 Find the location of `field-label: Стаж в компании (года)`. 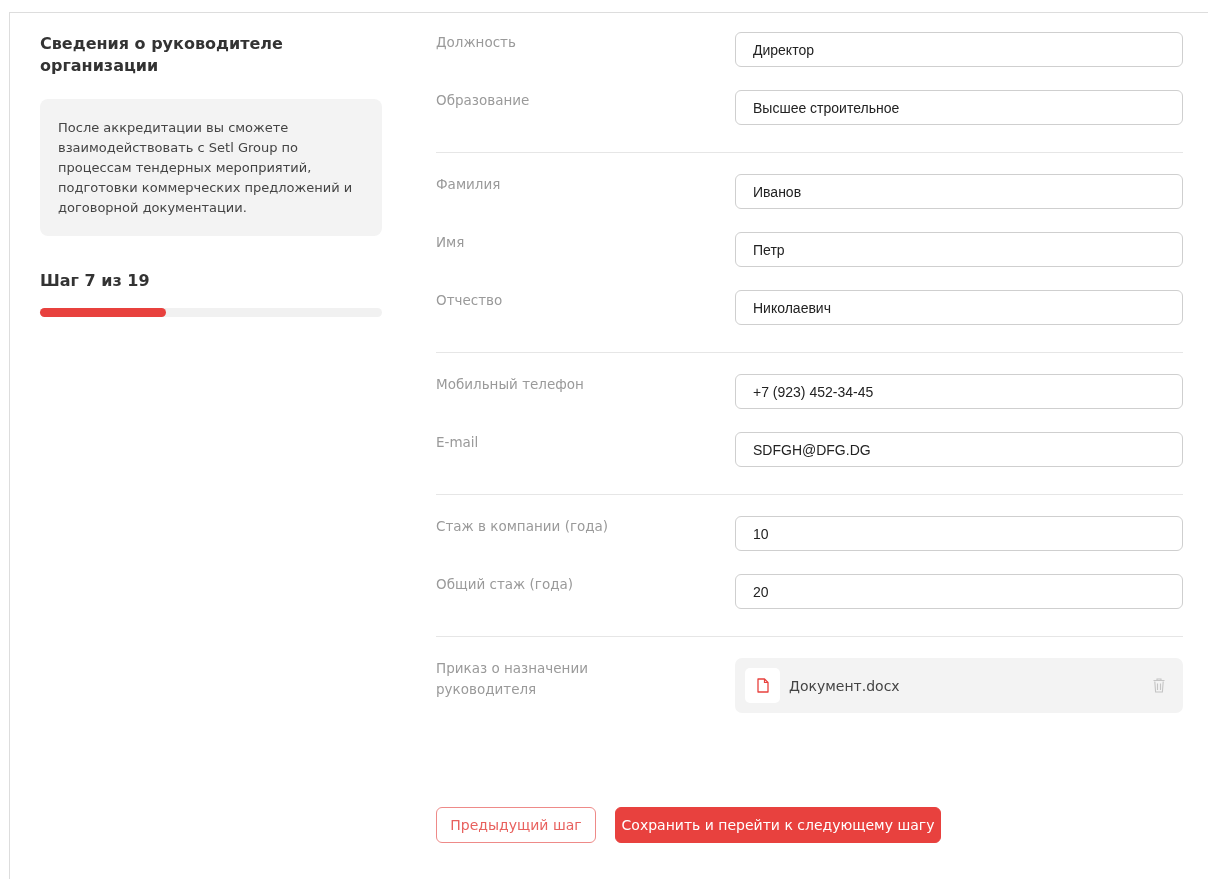

field-label: Стаж в компании (года) is located at coordinates (523, 526).